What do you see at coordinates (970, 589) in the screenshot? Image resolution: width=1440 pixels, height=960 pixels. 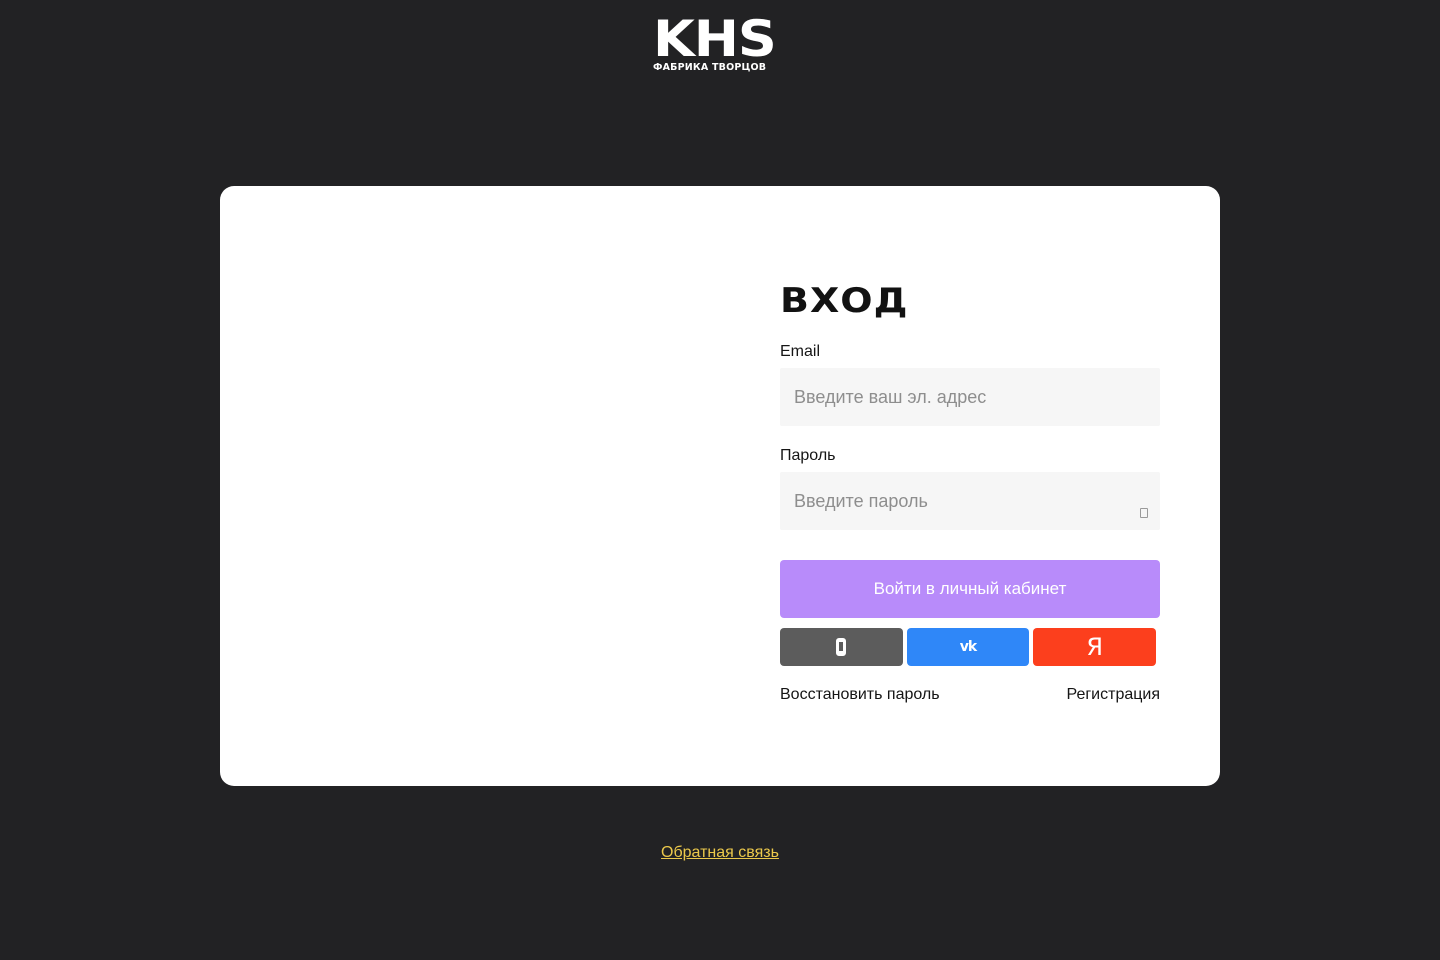 I see `login-button: Войти в личный кабинет` at bounding box center [970, 589].